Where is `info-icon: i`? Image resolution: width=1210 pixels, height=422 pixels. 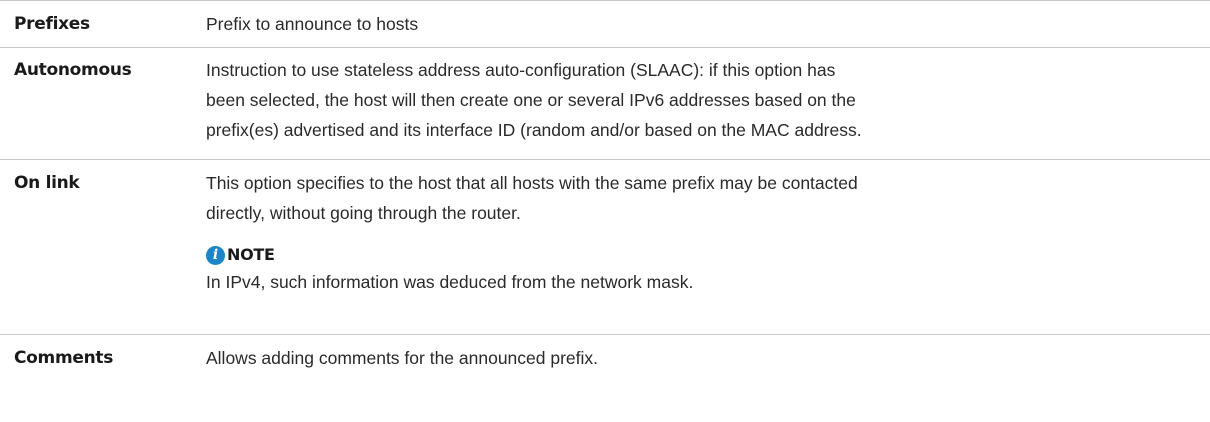
info-icon: i is located at coordinates (215, 255).